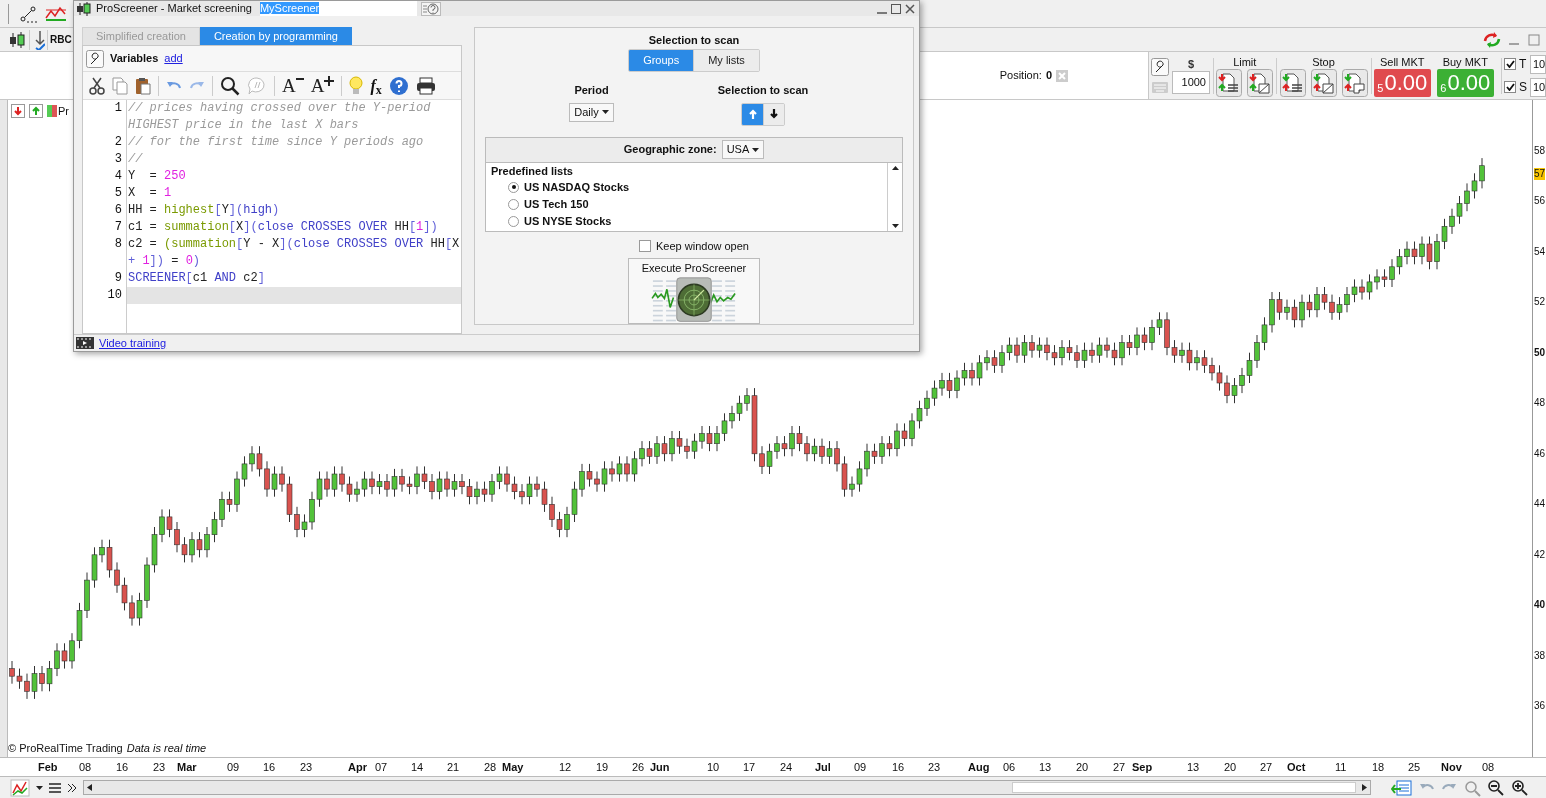 This screenshot has width=1546, height=798. What do you see at coordinates (694, 40) in the screenshot?
I see `section-heading: Selection to scan` at bounding box center [694, 40].